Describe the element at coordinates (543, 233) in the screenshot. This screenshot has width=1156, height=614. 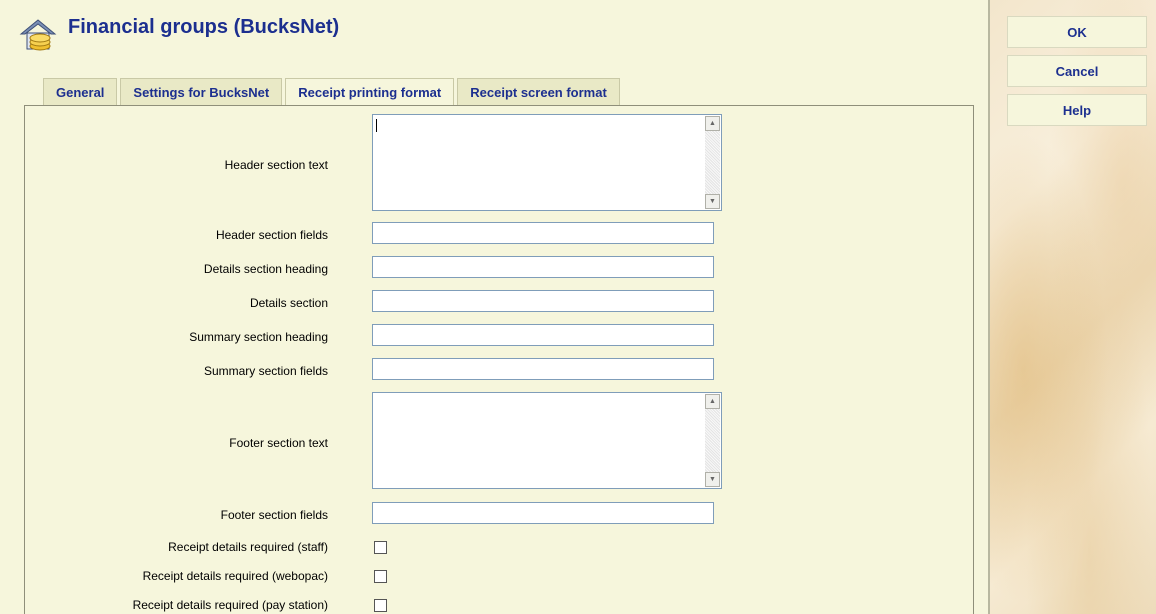
I see `header-section-fields-input` at that location.